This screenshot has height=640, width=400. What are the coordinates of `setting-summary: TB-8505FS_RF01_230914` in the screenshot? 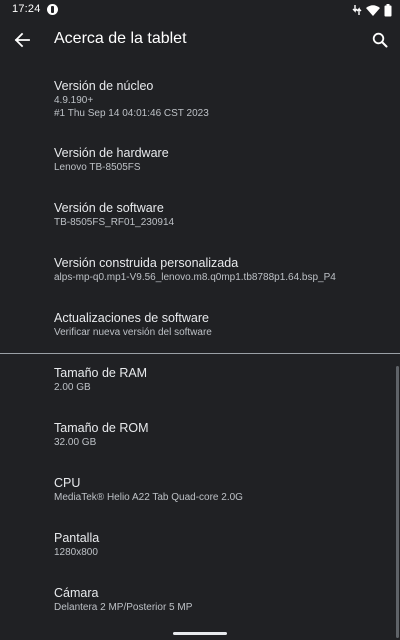 It's located at (114, 222).